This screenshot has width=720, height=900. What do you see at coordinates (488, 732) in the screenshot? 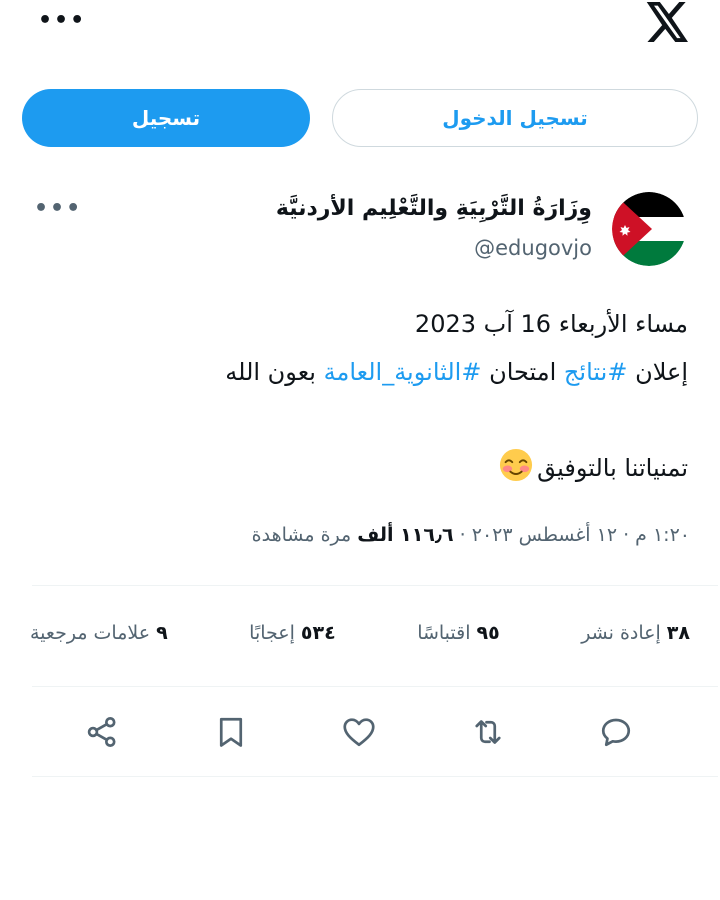
I see `retweet-icon` at bounding box center [488, 732].